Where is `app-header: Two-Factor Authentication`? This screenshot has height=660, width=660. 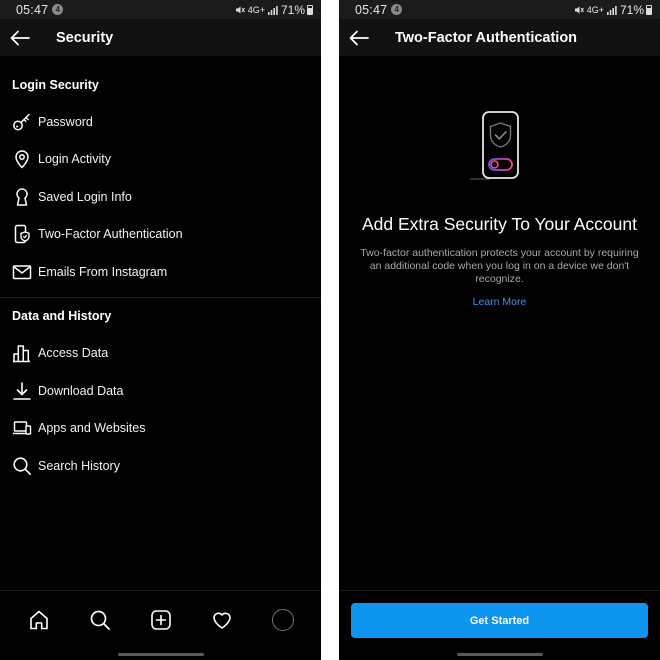
app-header: Two-Factor Authentication is located at coordinates (499, 37).